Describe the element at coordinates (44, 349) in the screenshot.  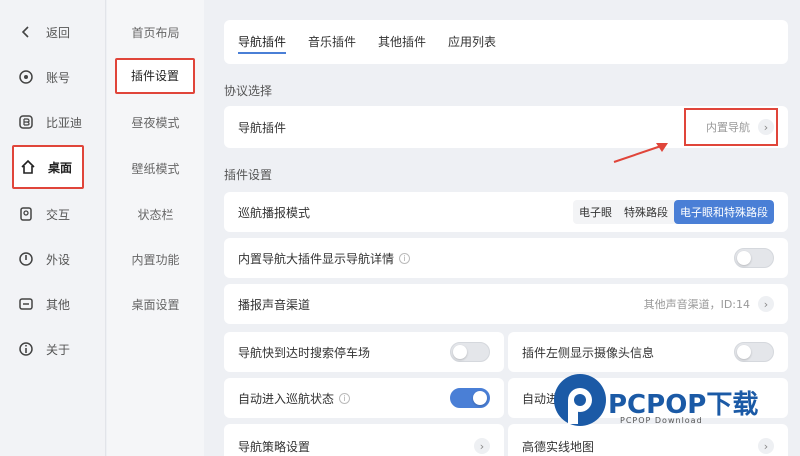
I see `sidebar-item-about: 关于` at that location.